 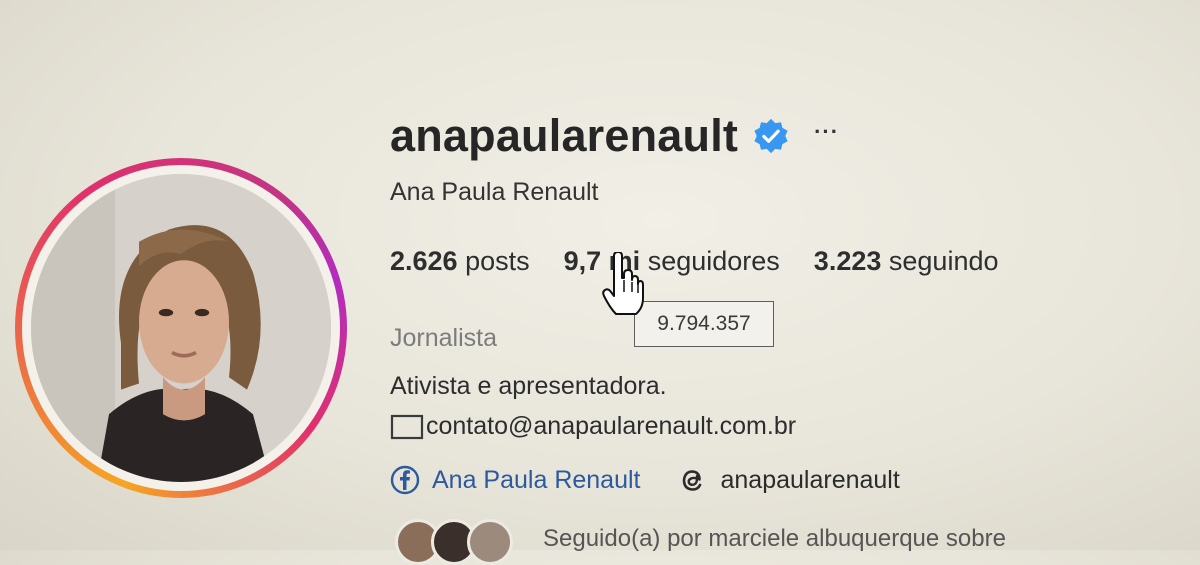 I want to click on posts-label: posts, so click(x=497, y=261).